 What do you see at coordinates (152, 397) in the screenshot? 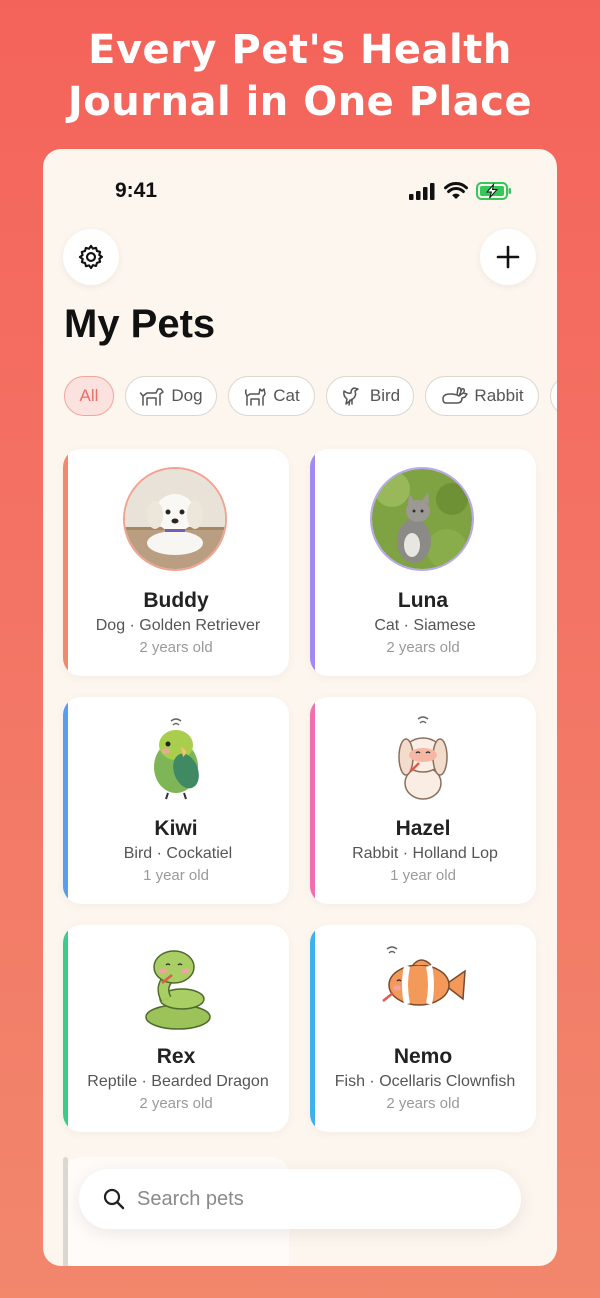
I see `dog-icon` at bounding box center [152, 397].